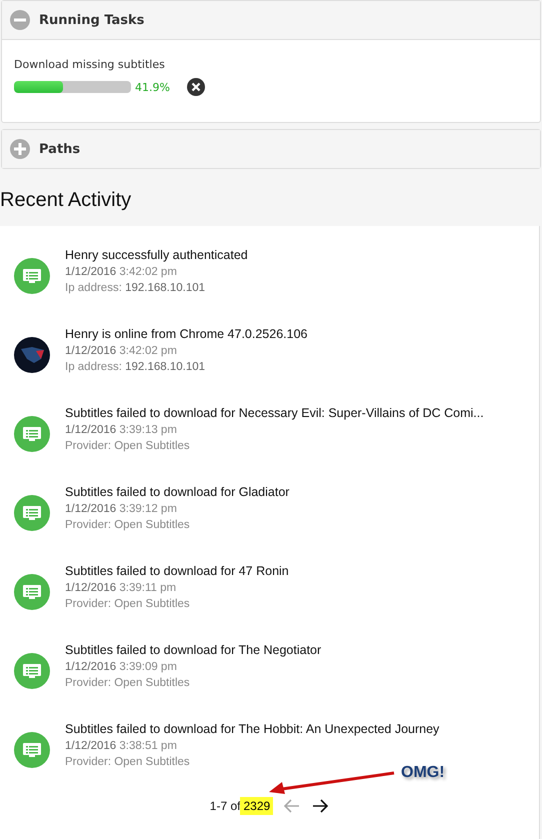 The height and width of the screenshot is (839, 542). What do you see at coordinates (121, 667) in the screenshot?
I see `activity-date: 1/12/2016 3:39:09 pm` at bounding box center [121, 667].